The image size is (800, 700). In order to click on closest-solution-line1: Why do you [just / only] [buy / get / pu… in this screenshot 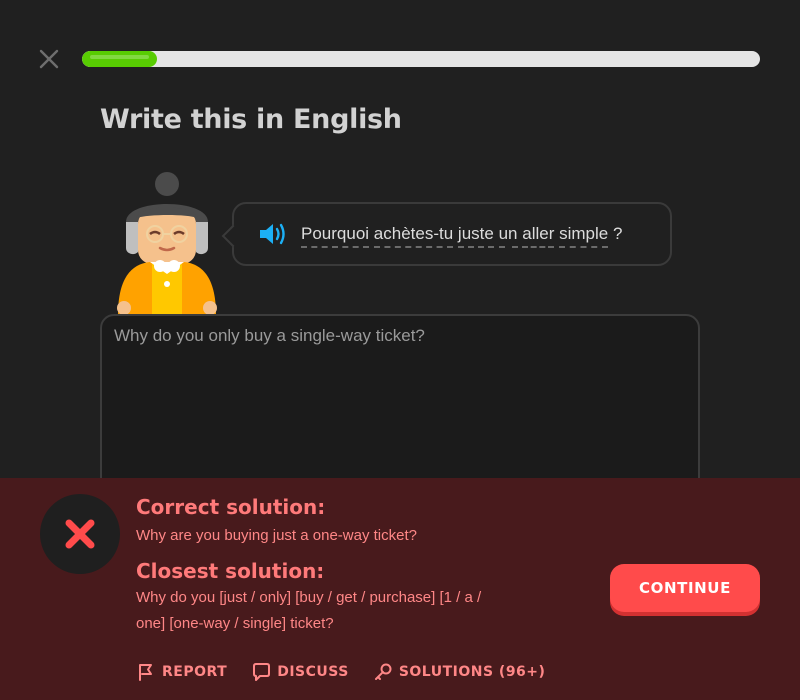, I will do `click(309, 597)`.